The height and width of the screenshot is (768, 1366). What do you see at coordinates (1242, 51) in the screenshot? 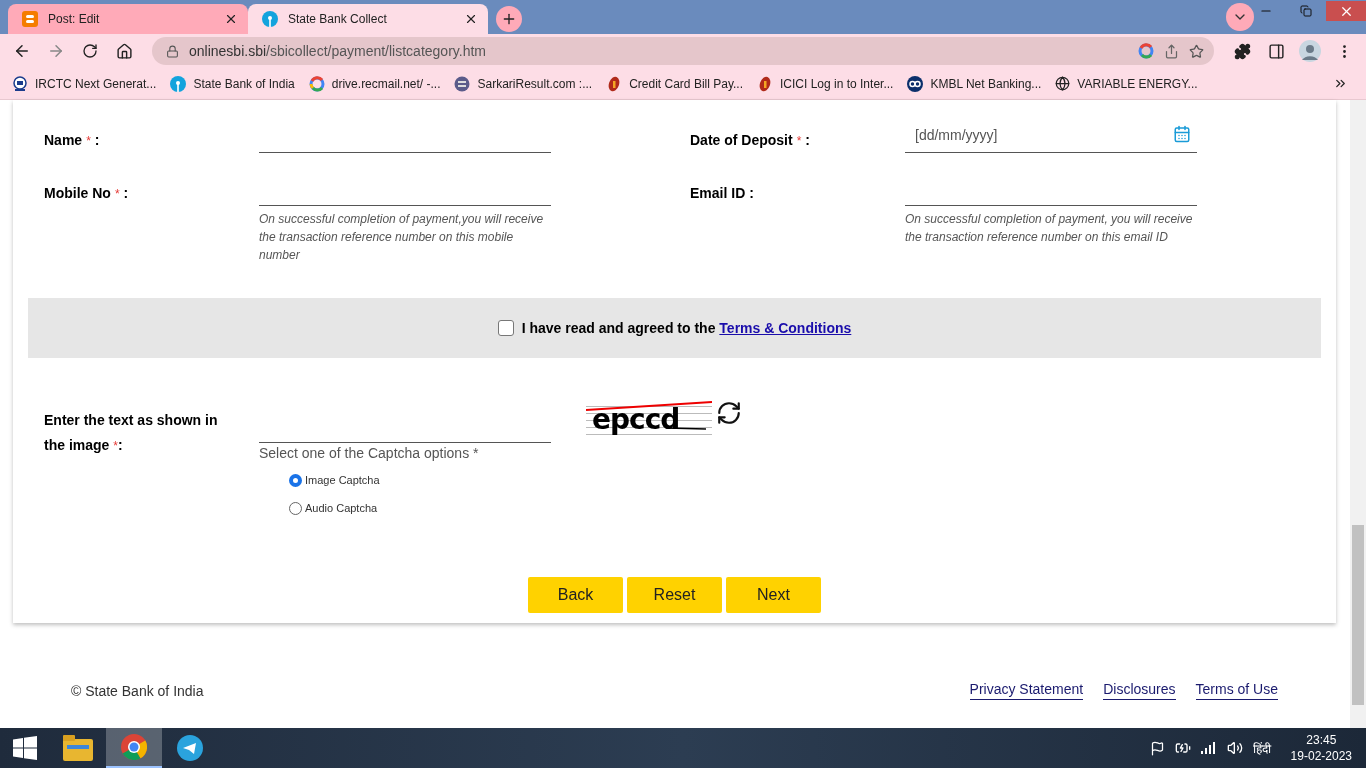
I see `puzzle-icon` at bounding box center [1242, 51].